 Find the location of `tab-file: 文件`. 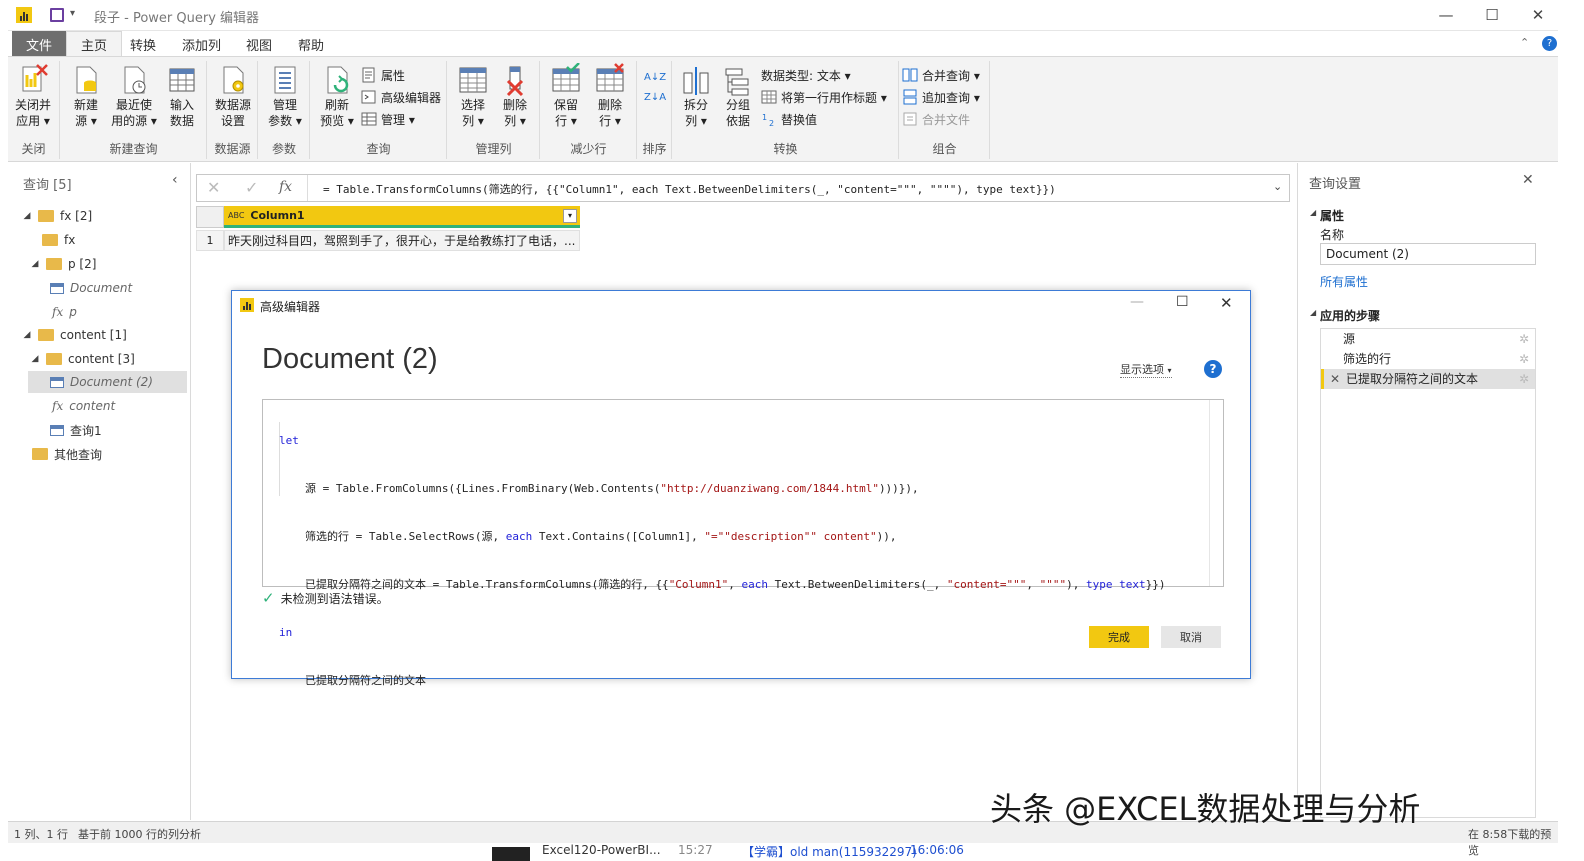

tab-file: 文件 is located at coordinates (39, 44).